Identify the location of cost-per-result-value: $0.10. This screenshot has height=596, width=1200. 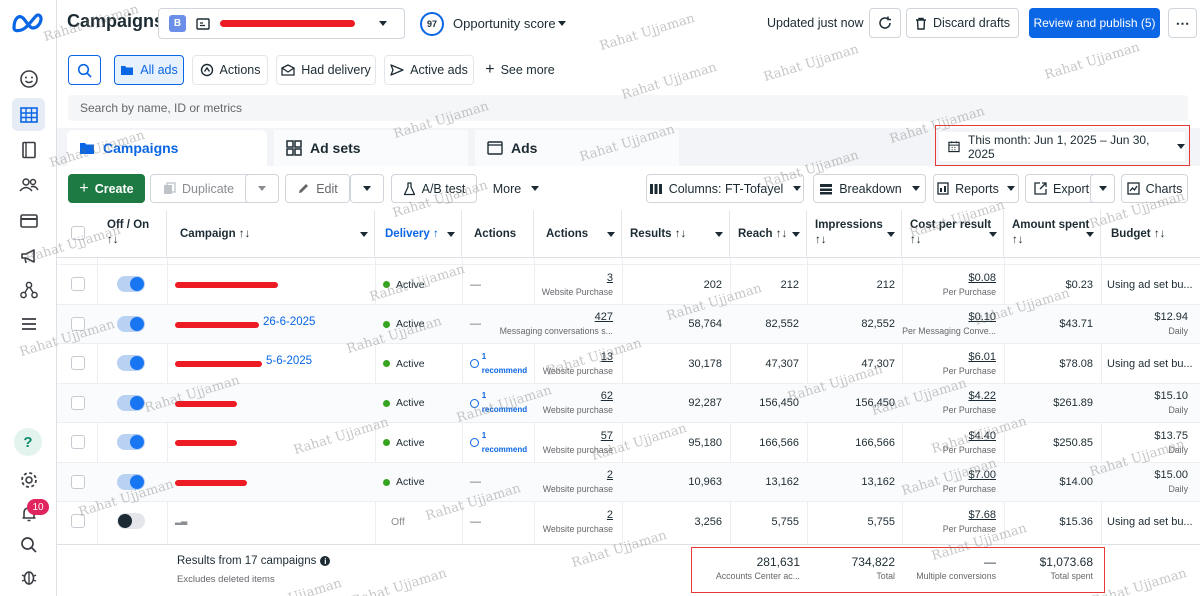
(982, 317).